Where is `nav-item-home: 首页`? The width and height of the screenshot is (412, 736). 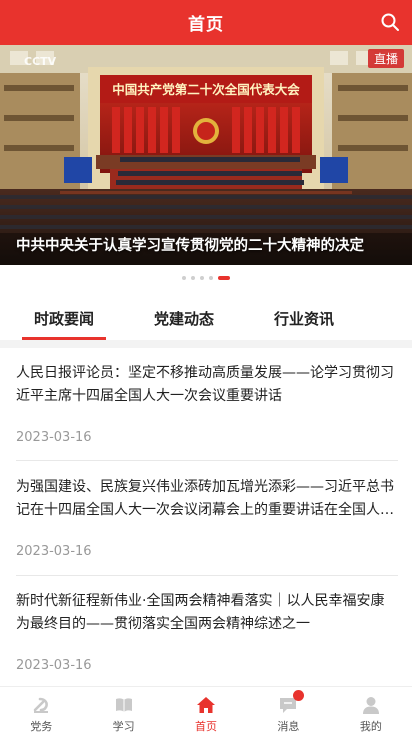 nav-item-home: 首页 is located at coordinates (206, 711).